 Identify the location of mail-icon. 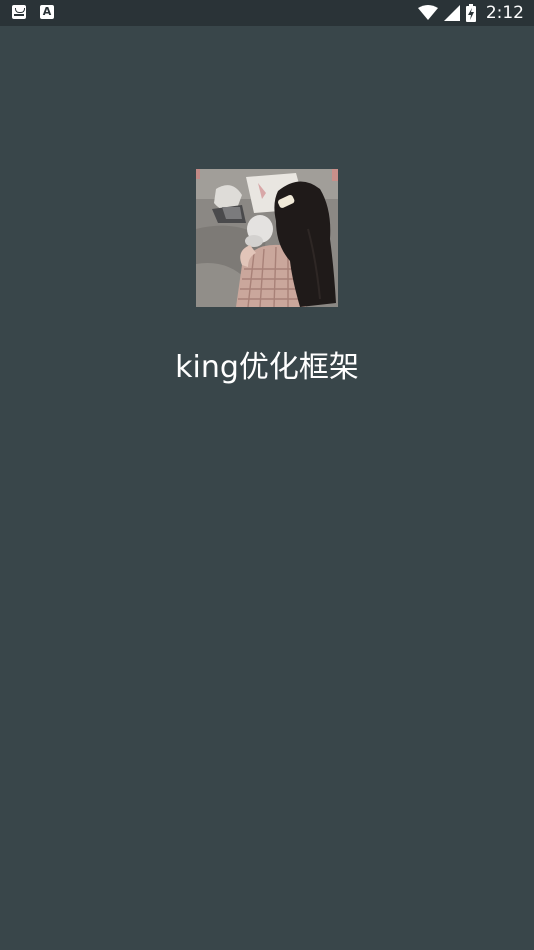
(19, 12).